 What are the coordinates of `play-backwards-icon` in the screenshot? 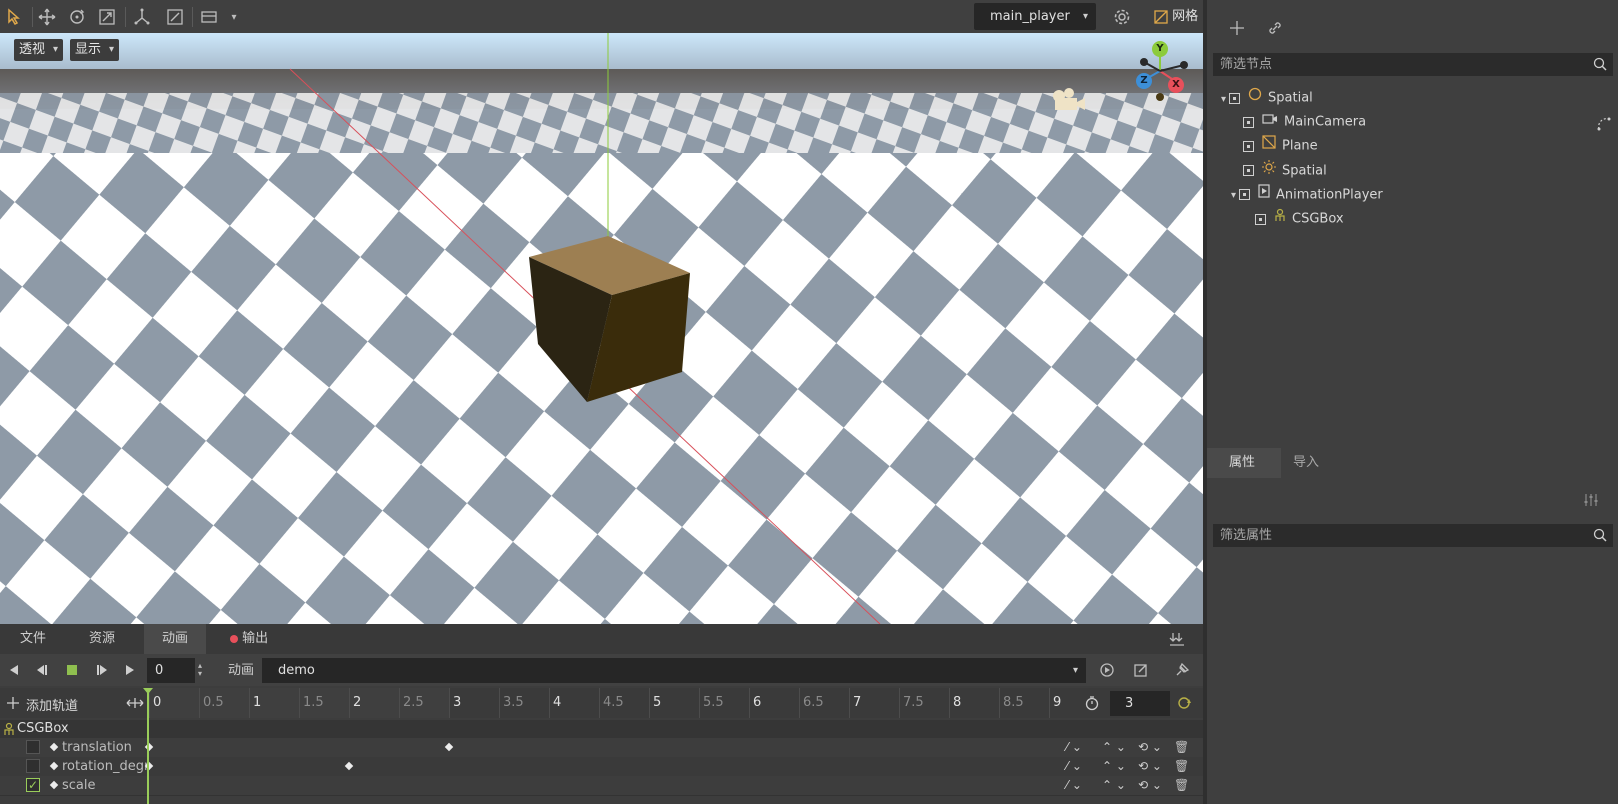 It's located at (14, 670).